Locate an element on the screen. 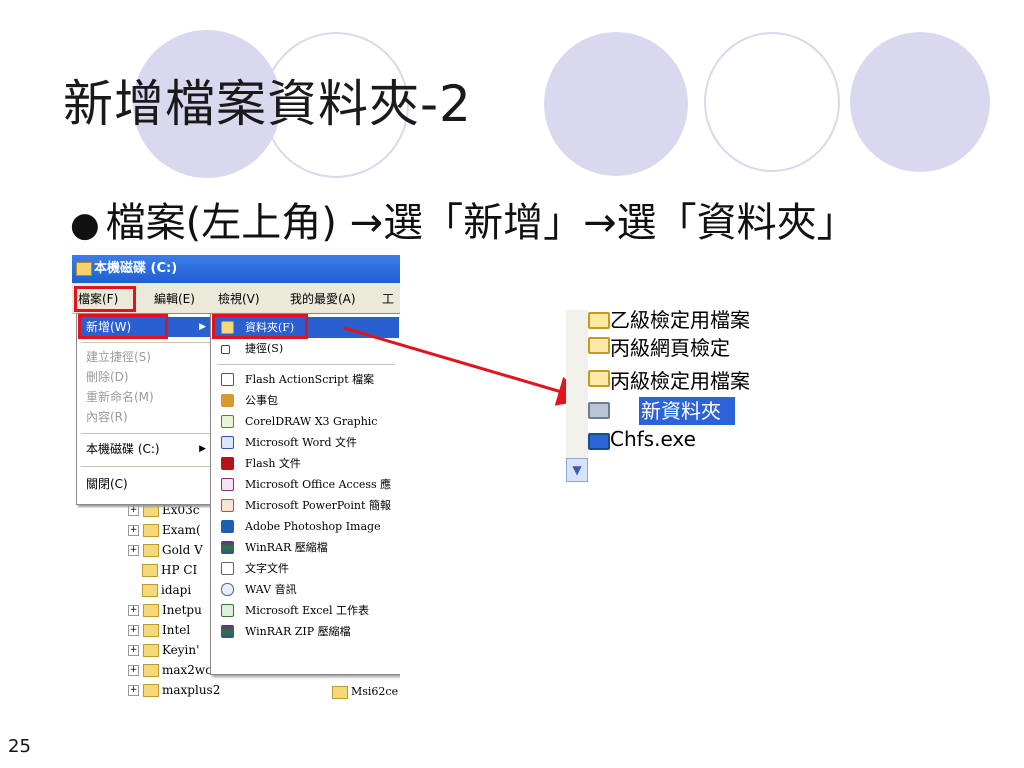 This screenshot has height=768, width=1024. winrar-icon is located at coordinates (227, 547).